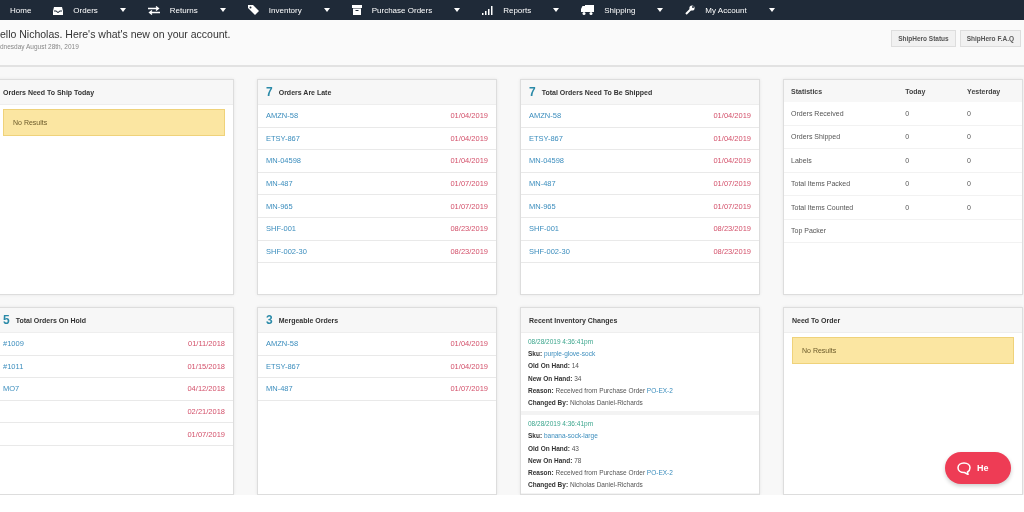  What do you see at coordinates (115, 34) in the screenshot?
I see `greeting-text: ello Nicholas. Here's what's new on your account.` at bounding box center [115, 34].